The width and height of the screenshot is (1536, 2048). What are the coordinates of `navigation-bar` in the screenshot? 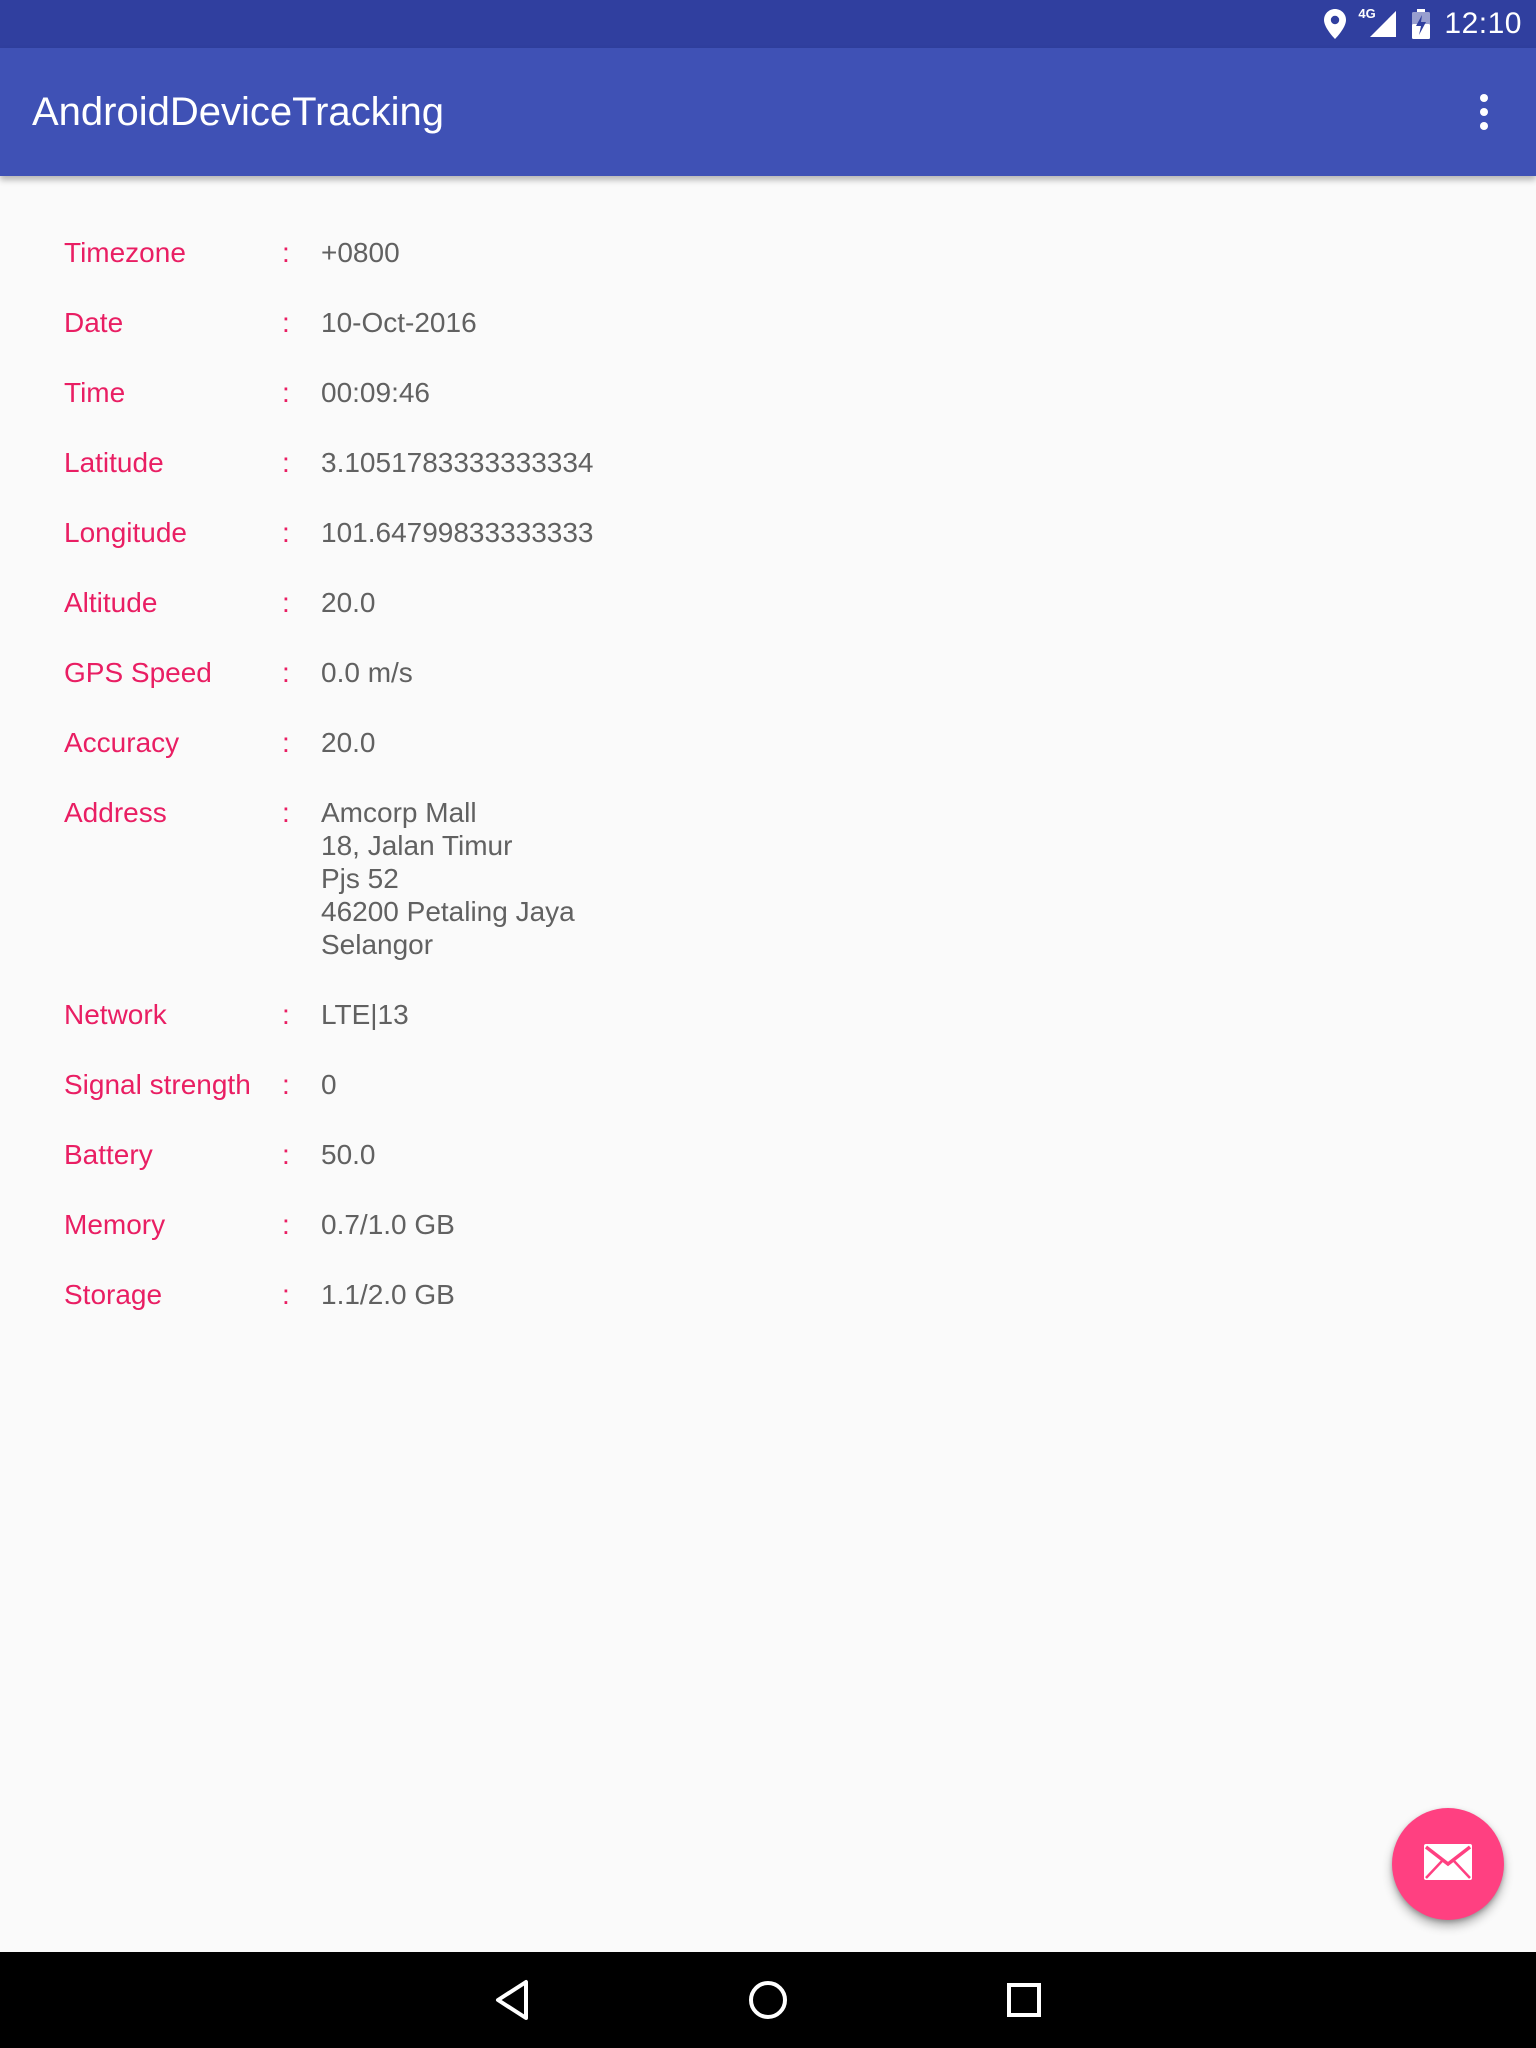 It's located at (768, 2000).